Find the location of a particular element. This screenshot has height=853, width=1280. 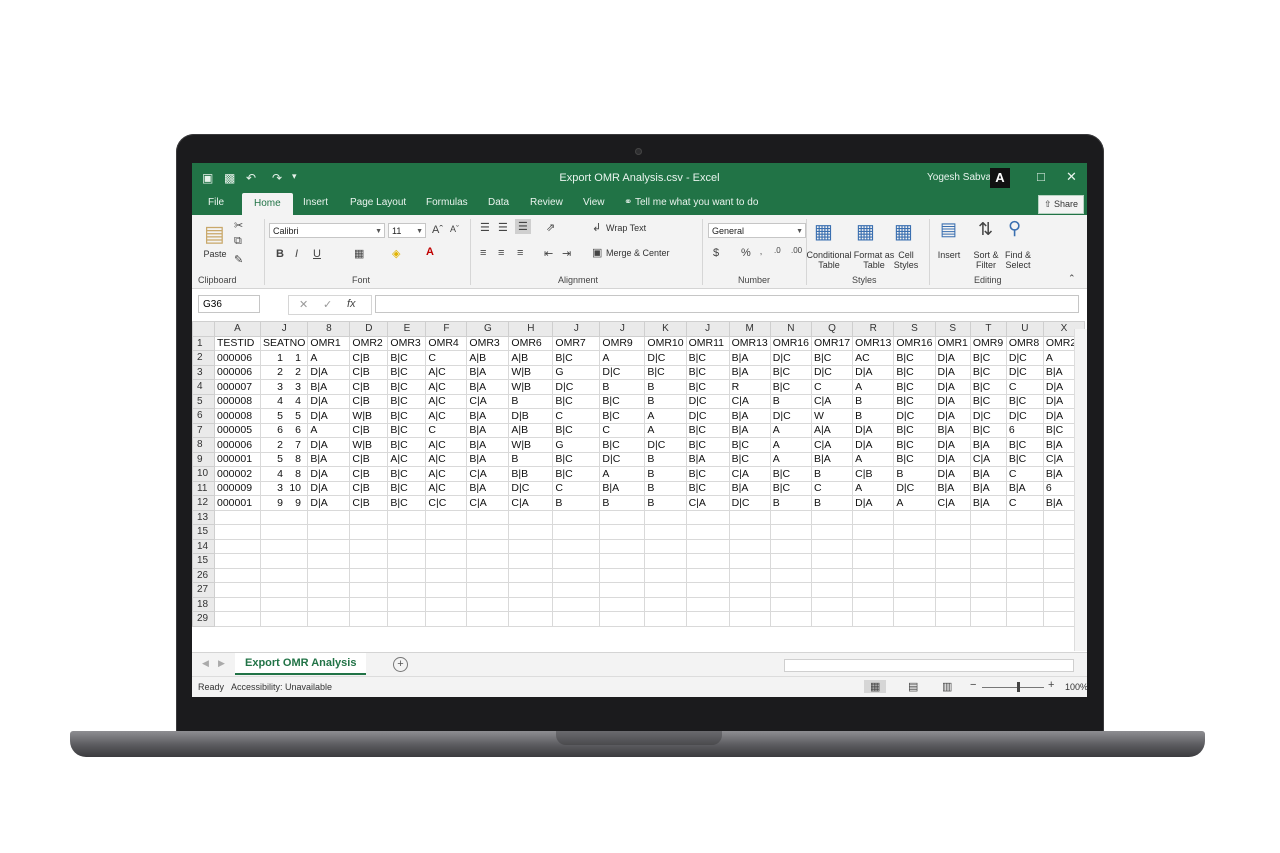

format-as-table-icon: ▦ is located at coordinates (865, 231).